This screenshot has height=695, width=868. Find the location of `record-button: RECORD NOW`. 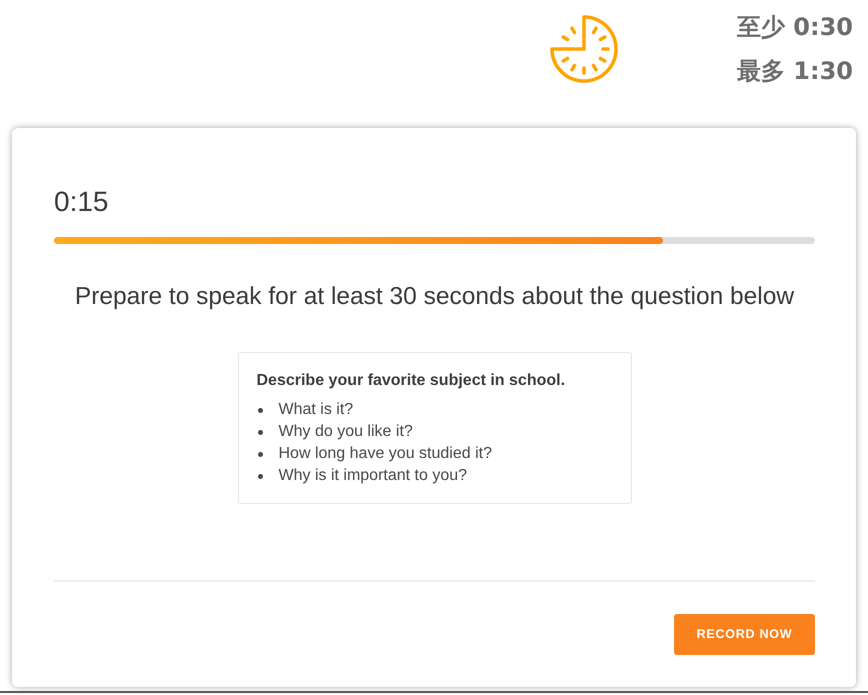

record-button: RECORD NOW is located at coordinates (744, 634).